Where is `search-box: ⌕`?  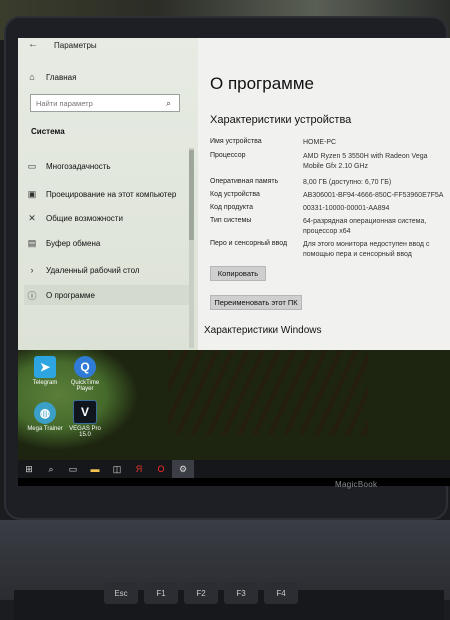 search-box: ⌕ is located at coordinates (105, 103).